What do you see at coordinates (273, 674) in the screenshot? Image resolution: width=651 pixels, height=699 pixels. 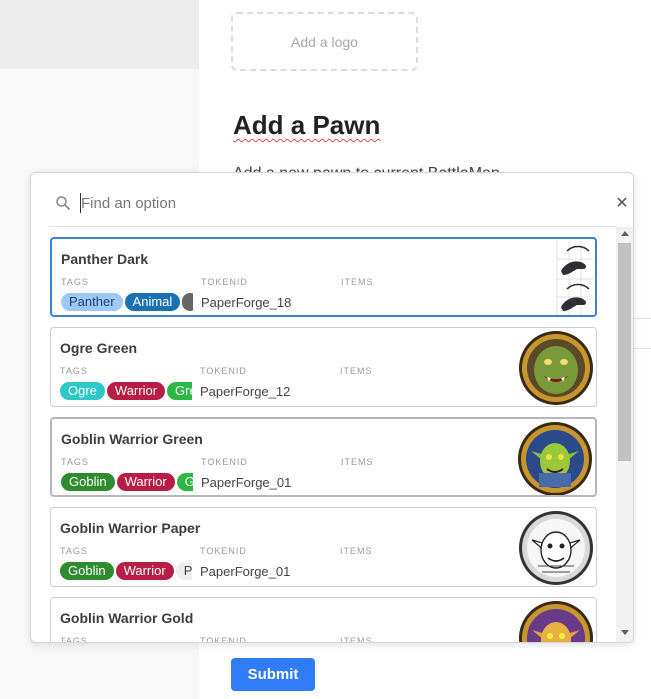 I see `submit-button: Submit` at bounding box center [273, 674].